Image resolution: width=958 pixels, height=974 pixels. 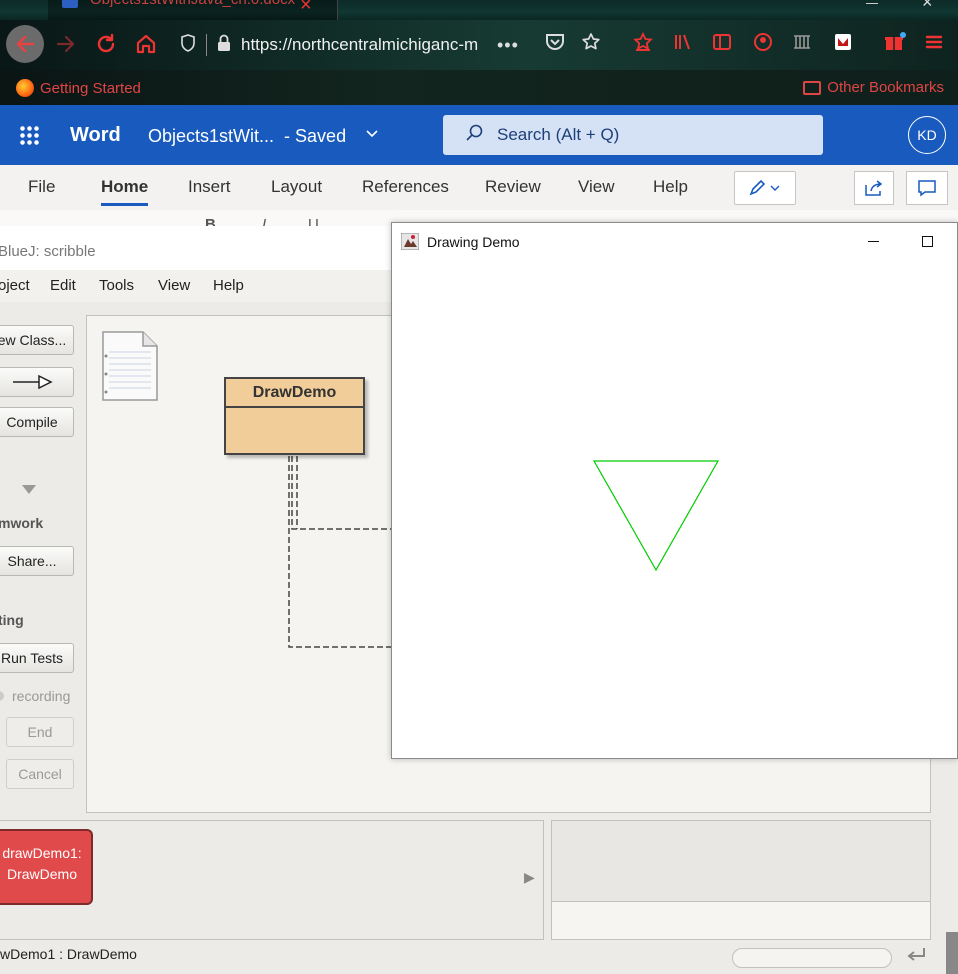 What do you see at coordinates (927, 6) in the screenshot?
I see `window-close-icon: ×` at bounding box center [927, 6].